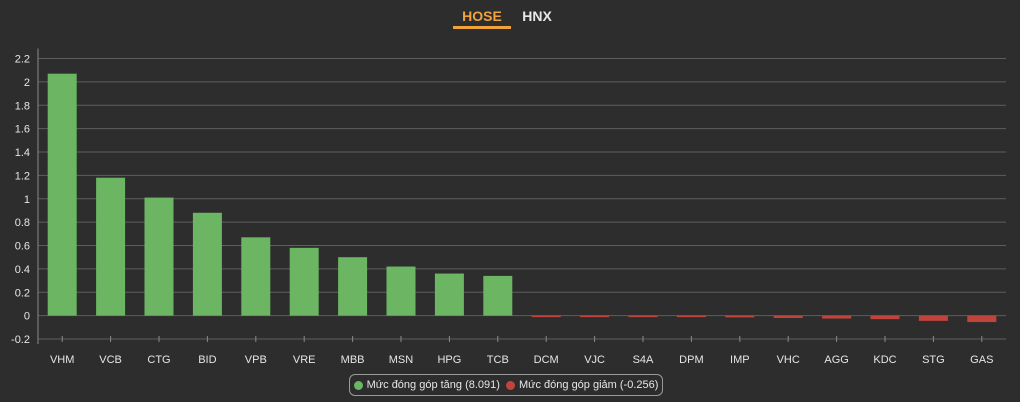  I want to click on x-tick-label: MBB, so click(353, 360).